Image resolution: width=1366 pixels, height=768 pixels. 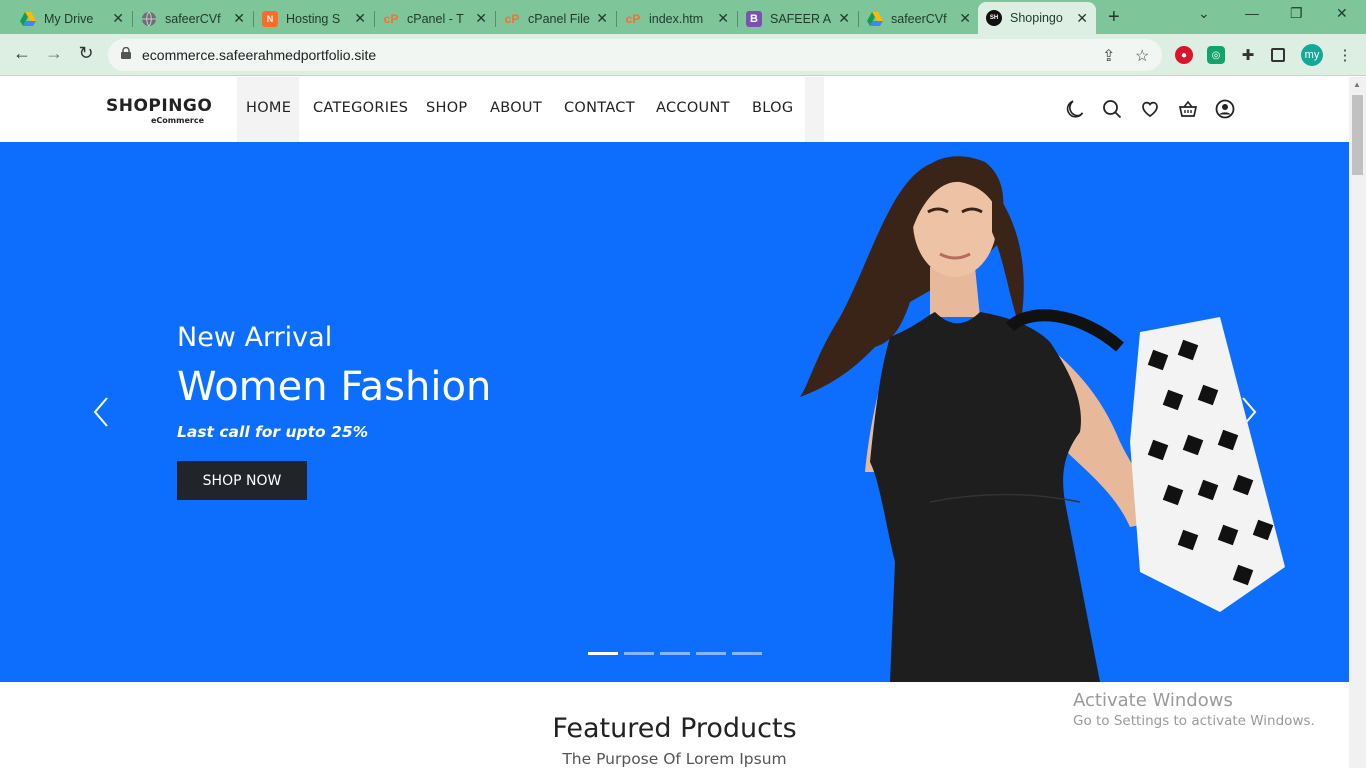 I want to click on logo-name: SHOPINGO, so click(x=159, y=106).